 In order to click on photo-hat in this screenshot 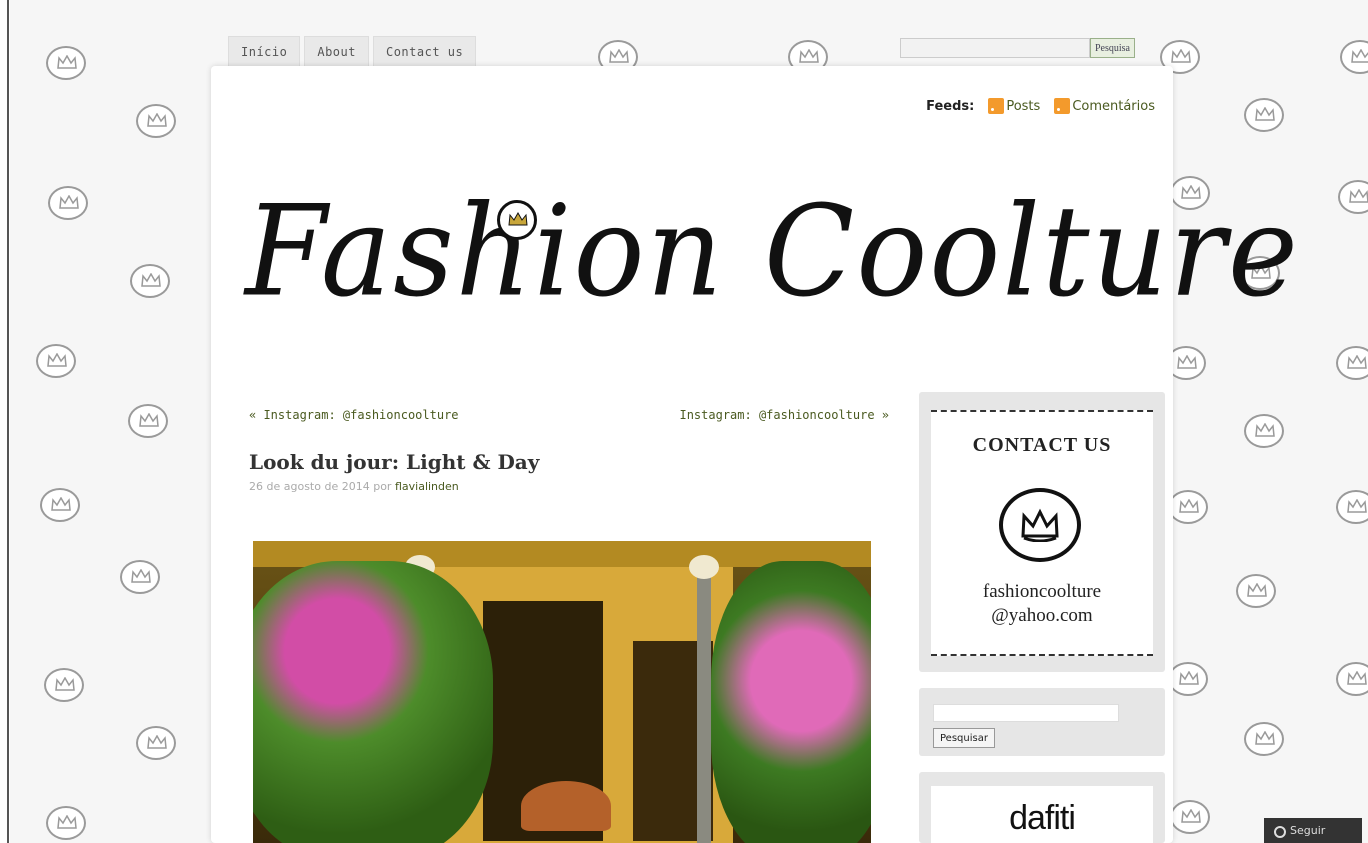, I will do `click(566, 806)`.